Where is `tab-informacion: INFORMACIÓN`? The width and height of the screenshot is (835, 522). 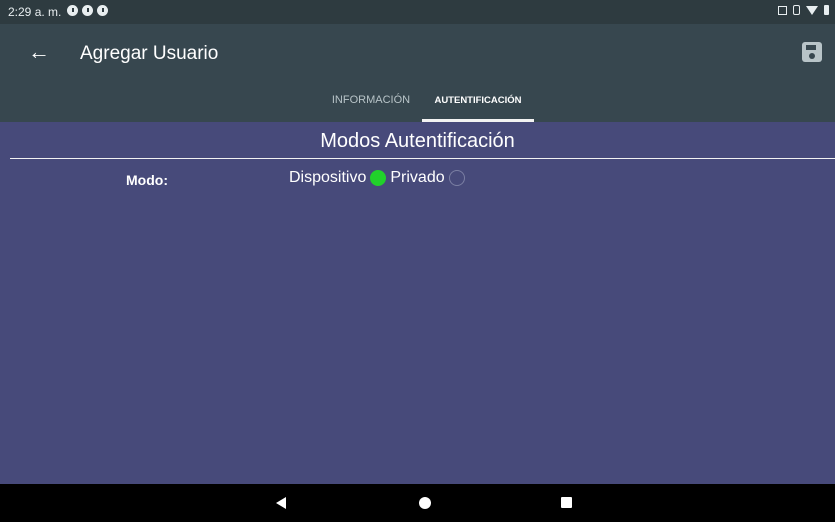
tab-informacion: INFORMACIÓN is located at coordinates (371, 100).